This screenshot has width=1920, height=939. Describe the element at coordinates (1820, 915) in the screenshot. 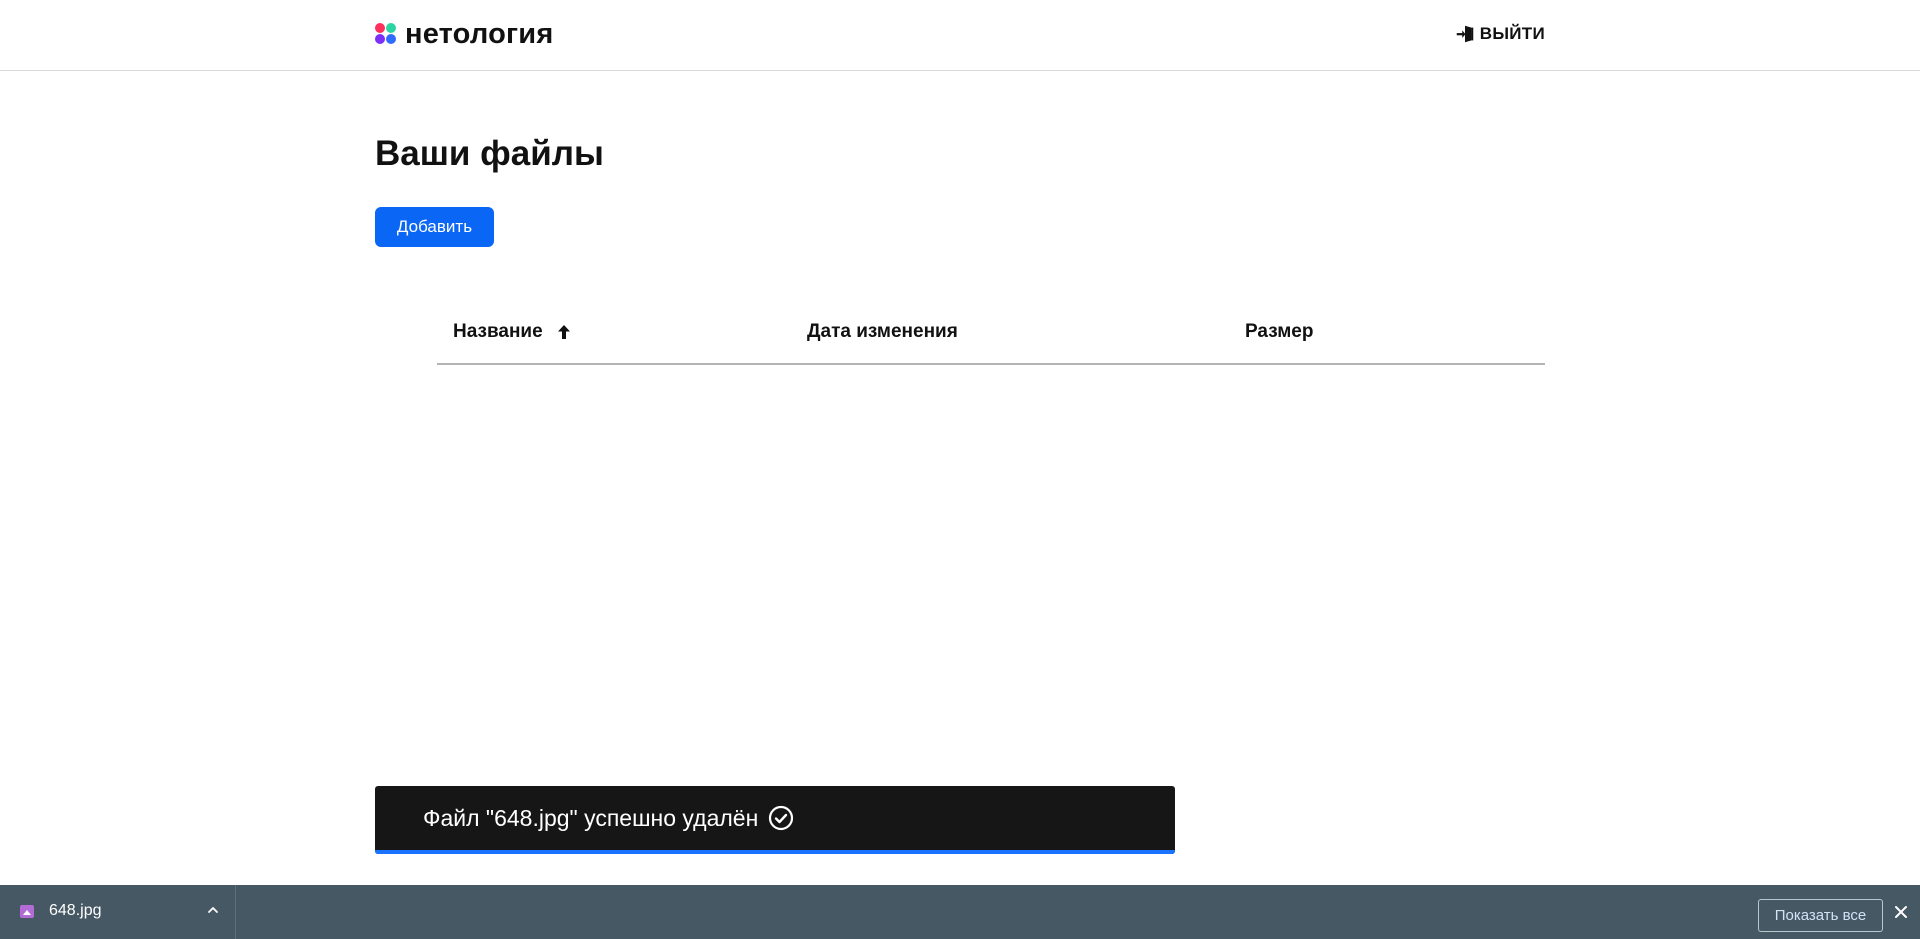

I see `show-all-downloads-button: Показать все` at that location.